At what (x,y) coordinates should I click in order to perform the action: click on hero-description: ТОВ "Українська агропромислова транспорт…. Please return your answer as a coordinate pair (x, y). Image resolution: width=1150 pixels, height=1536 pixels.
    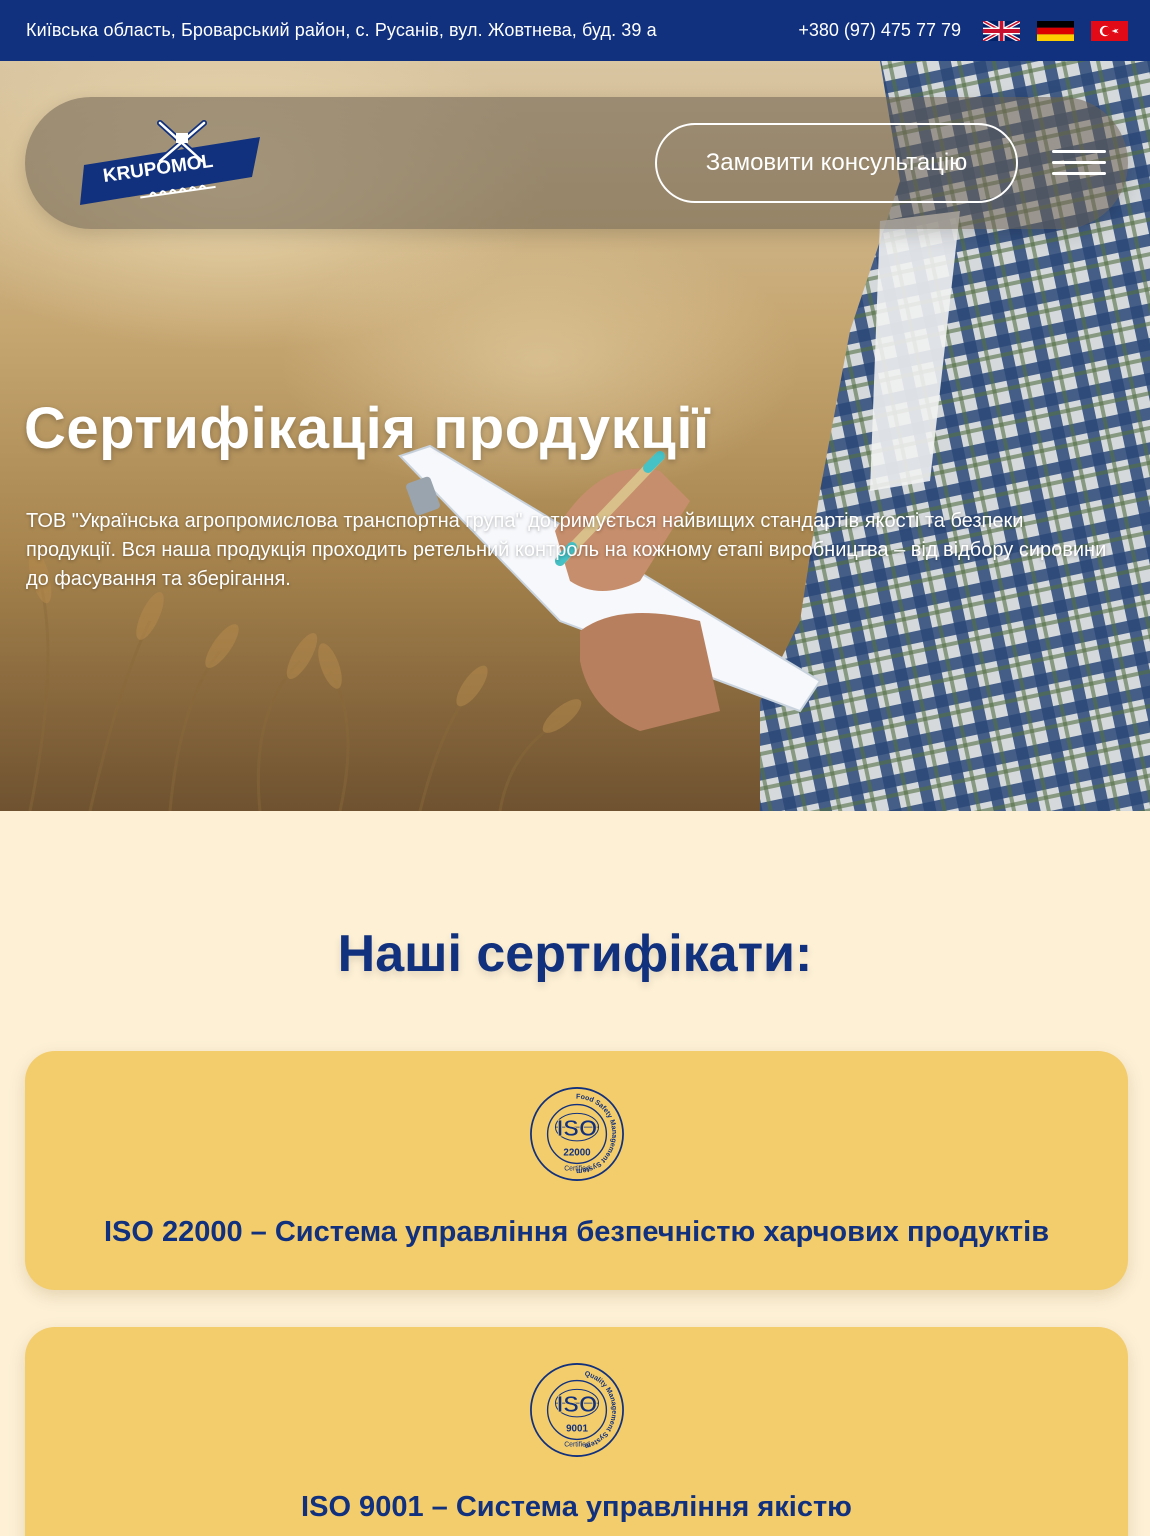
    Looking at the image, I should click on (566, 550).